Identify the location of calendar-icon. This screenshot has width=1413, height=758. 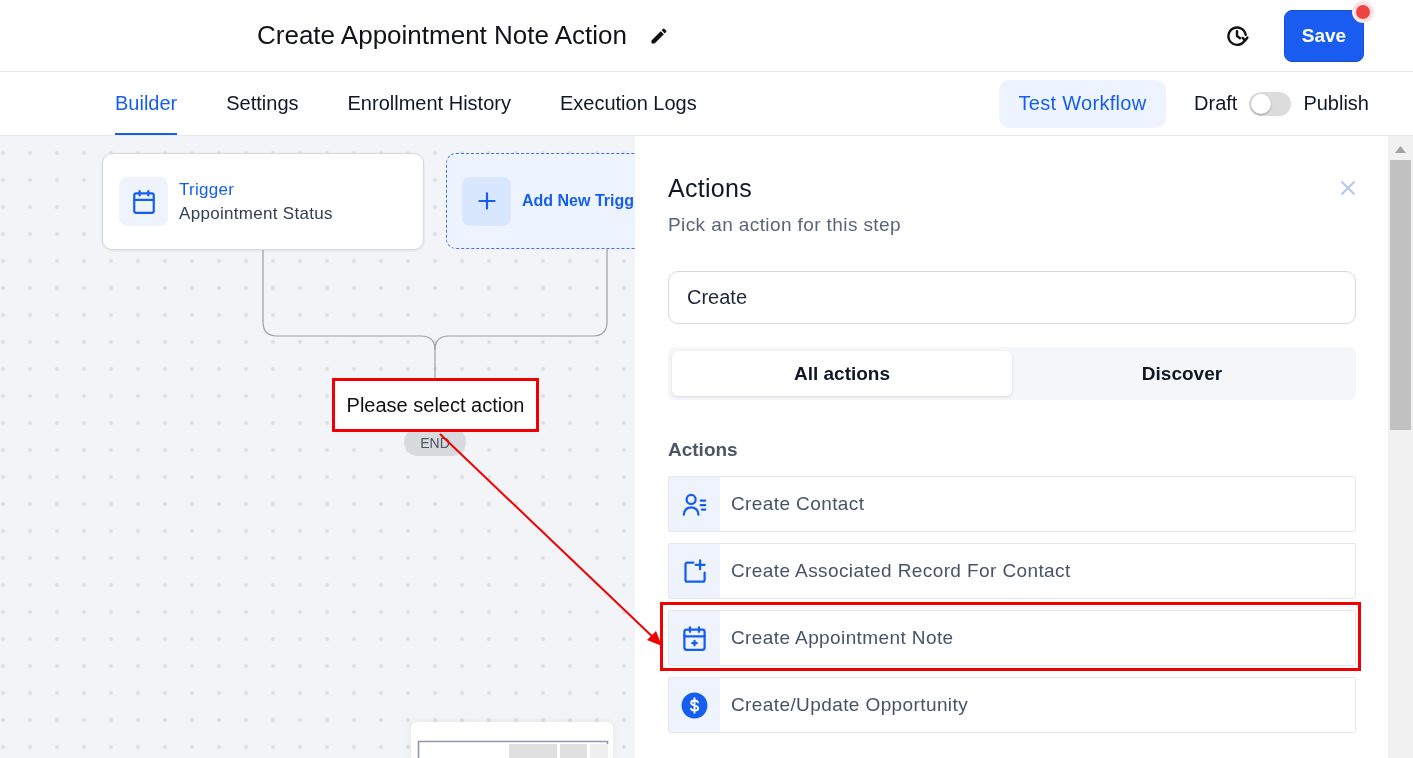
(143, 201).